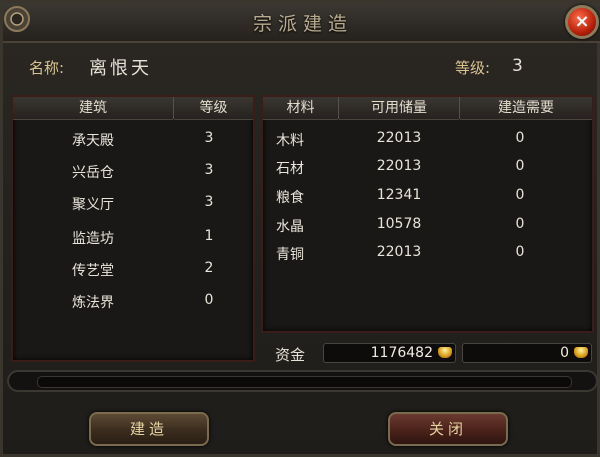 This screenshot has height=457, width=600. What do you see at coordinates (564, 353) in the screenshot?
I see `funds-required: 0` at bounding box center [564, 353].